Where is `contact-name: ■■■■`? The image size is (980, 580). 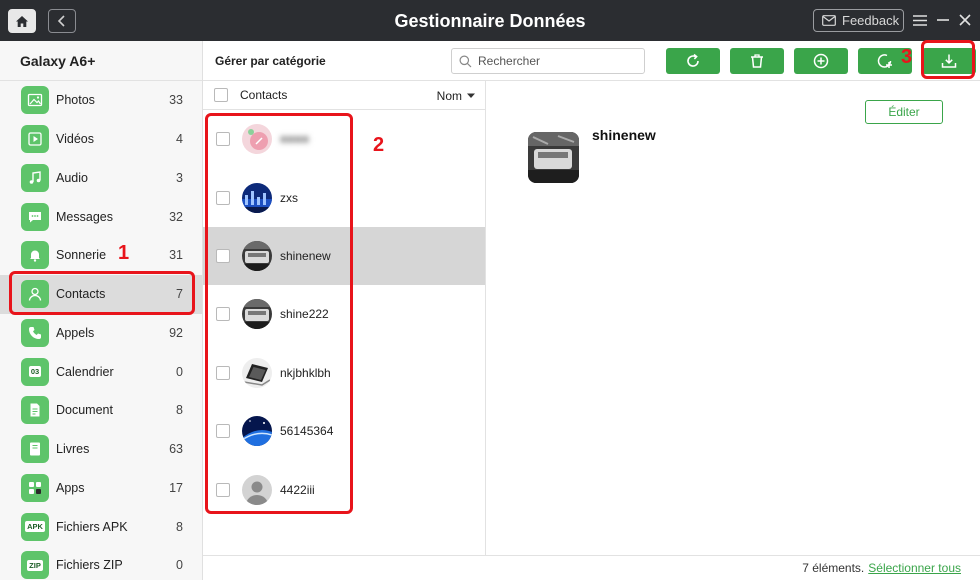
contact-name: ■■■■ is located at coordinates (294, 139).